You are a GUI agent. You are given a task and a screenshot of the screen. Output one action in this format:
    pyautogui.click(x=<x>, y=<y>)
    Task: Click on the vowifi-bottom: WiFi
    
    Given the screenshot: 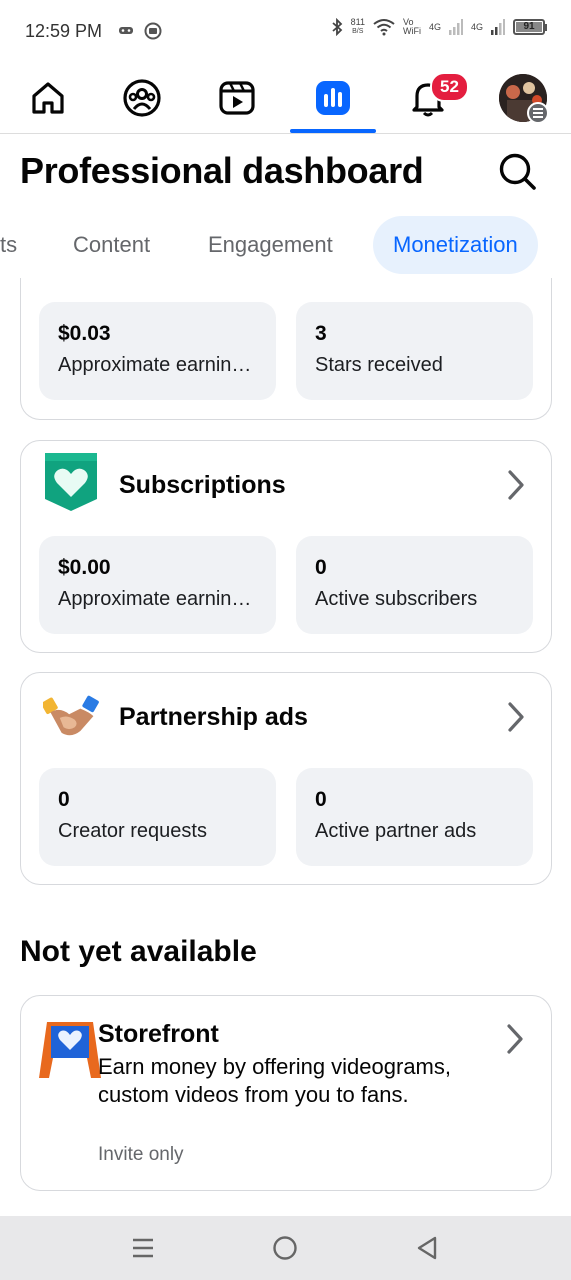 What is the action you would take?
    pyautogui.click(x=411, y=31)
    